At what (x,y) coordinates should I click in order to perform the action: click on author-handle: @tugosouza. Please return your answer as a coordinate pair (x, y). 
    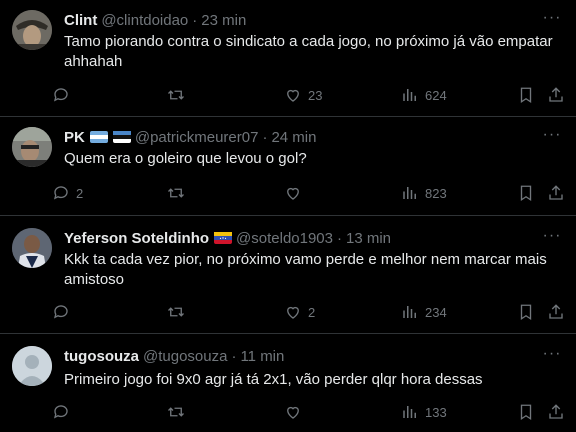
    Looking at the image, I should click on (185, 356).